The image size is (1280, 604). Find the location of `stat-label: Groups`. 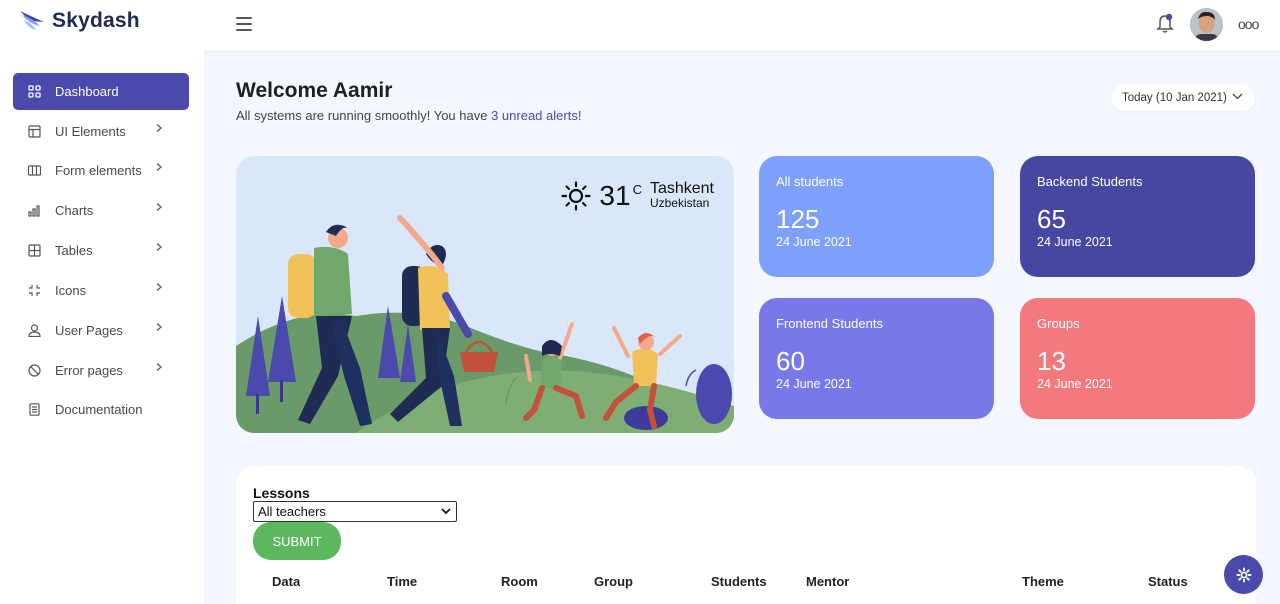

stat-label: Groups is located at coordinates (1058, 323).